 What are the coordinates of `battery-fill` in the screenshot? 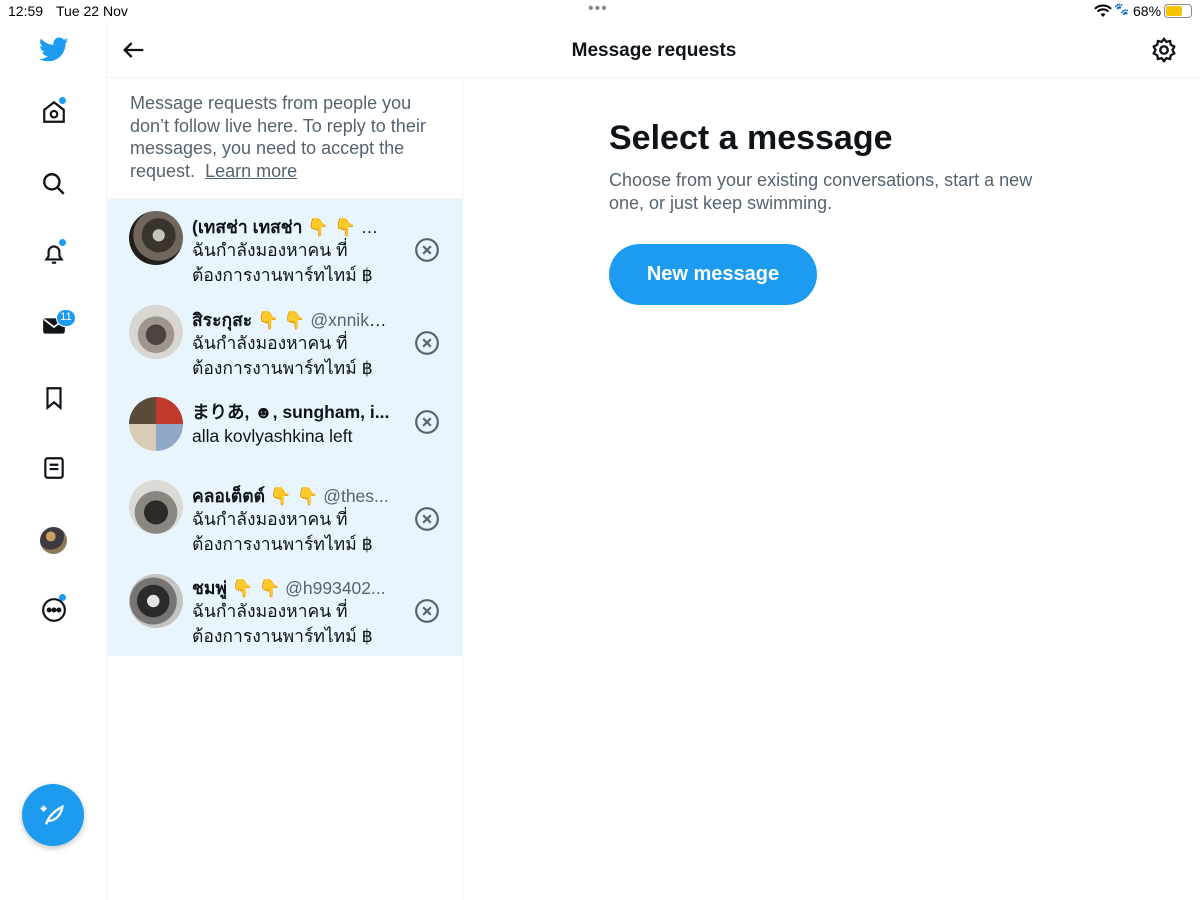 It's located at (1174, 11).